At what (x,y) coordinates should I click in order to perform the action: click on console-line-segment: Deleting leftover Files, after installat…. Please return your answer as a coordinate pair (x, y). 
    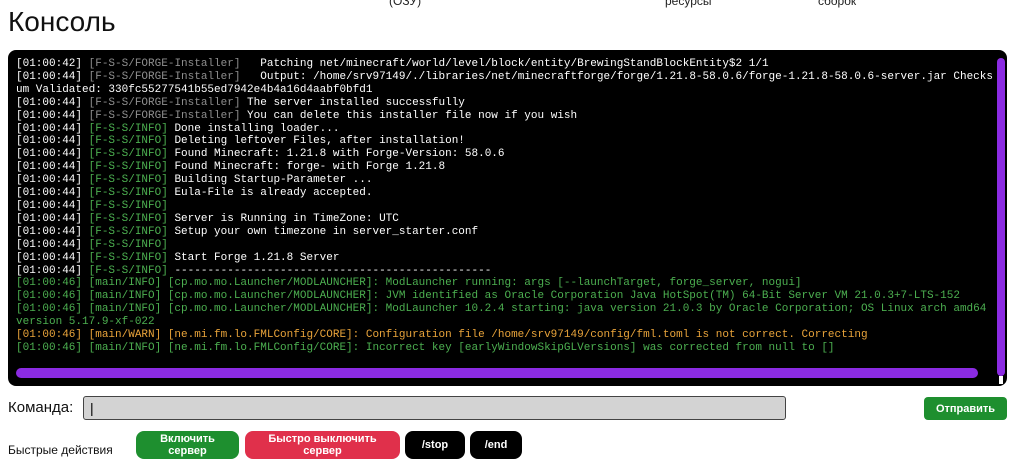
    Looking at the image, I should click on (316, 141).